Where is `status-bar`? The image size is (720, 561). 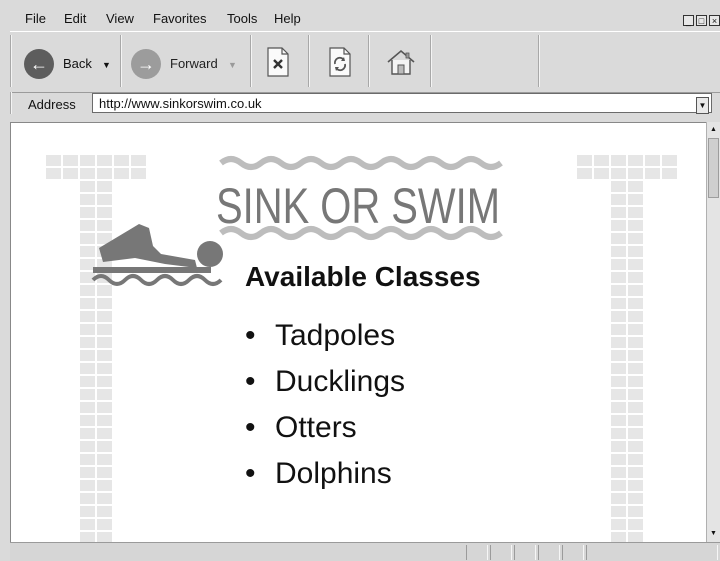
status-bar is located at coordinates (365, 551).